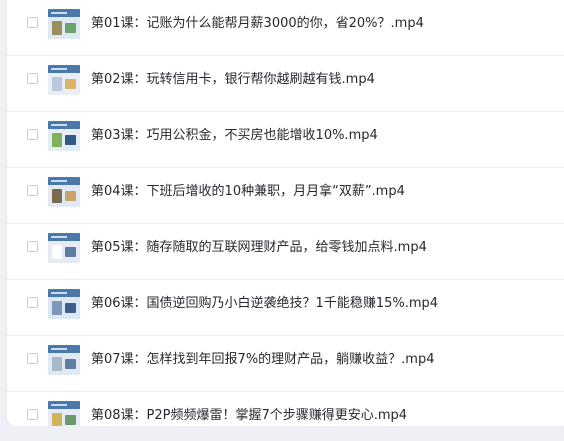  I want to click on file-row: 第03课：巧用公积金，不买房也能增收10%.mp4, so click(285, 140).